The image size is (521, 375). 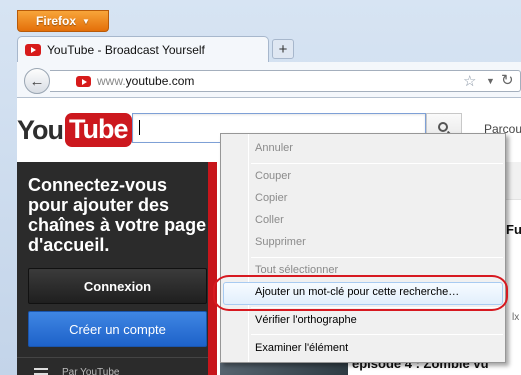 I want to click on create-account-button: Créer un compte, so click(x=117, y=329).